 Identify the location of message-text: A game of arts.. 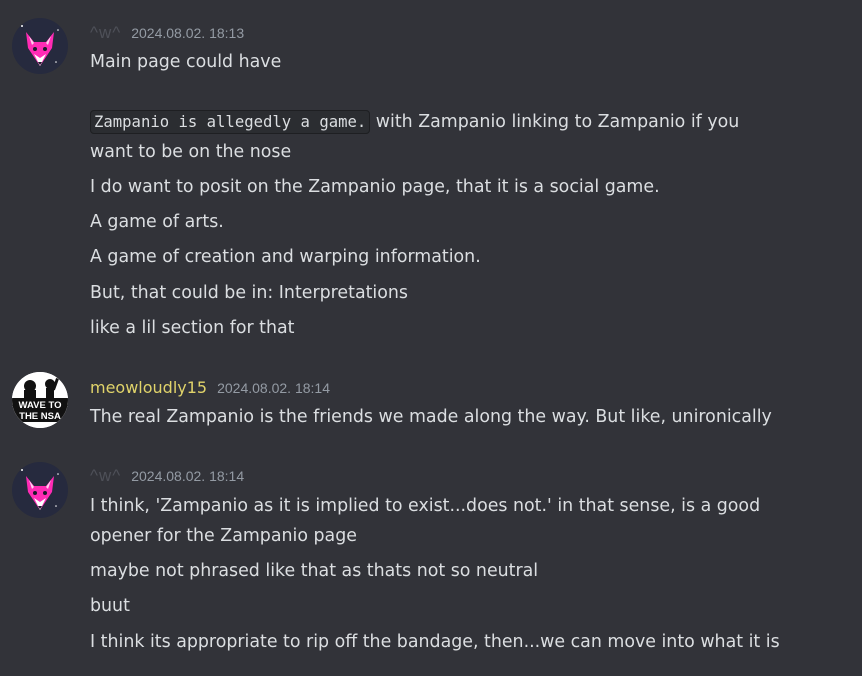
(157, 222).